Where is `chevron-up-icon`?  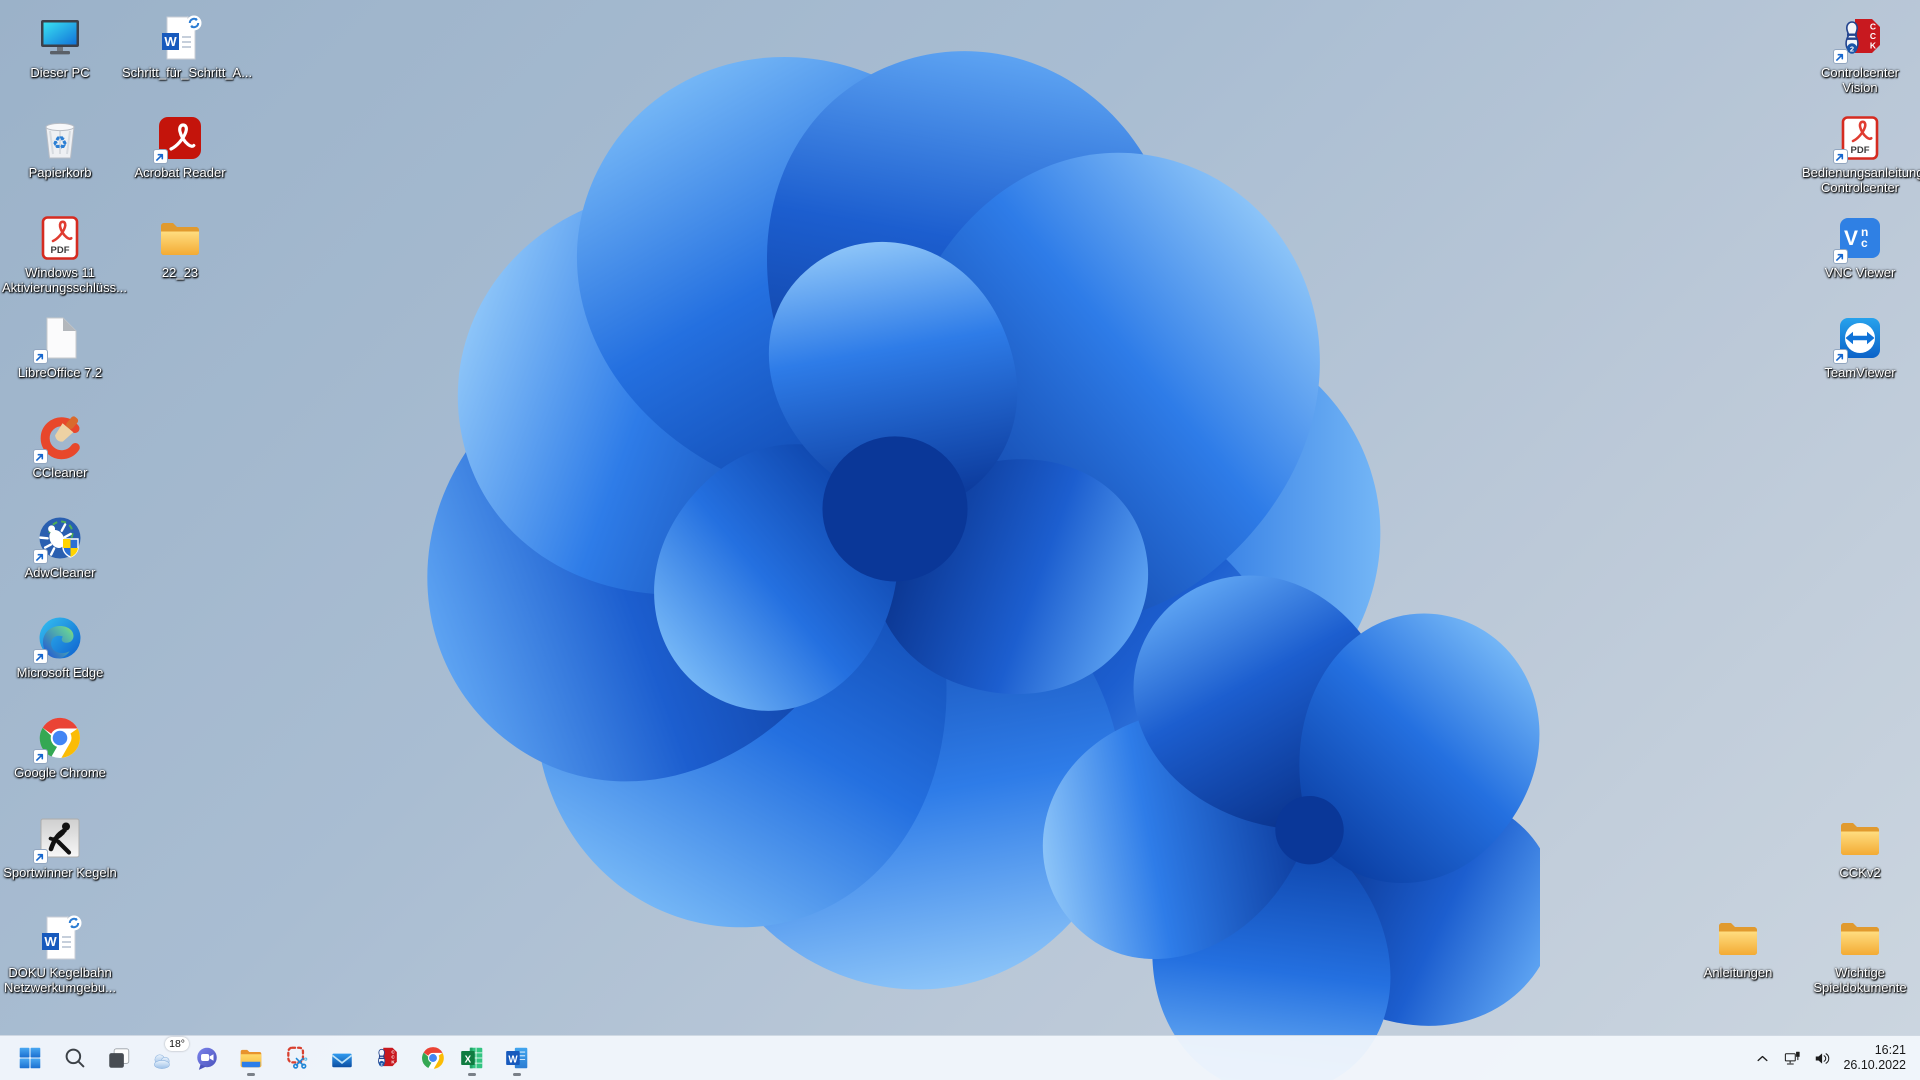
chevron-up-icon is located at coordinates (1762, 1058).